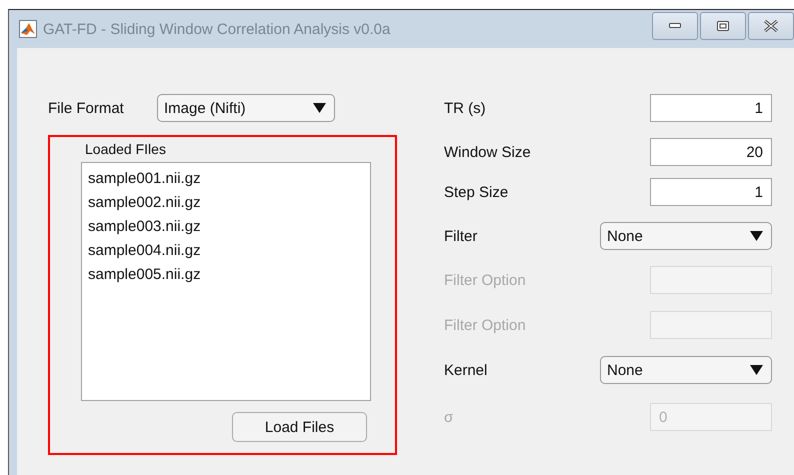  I want to click on file-list-item: sample005.nii.gz, so click(144, 275).